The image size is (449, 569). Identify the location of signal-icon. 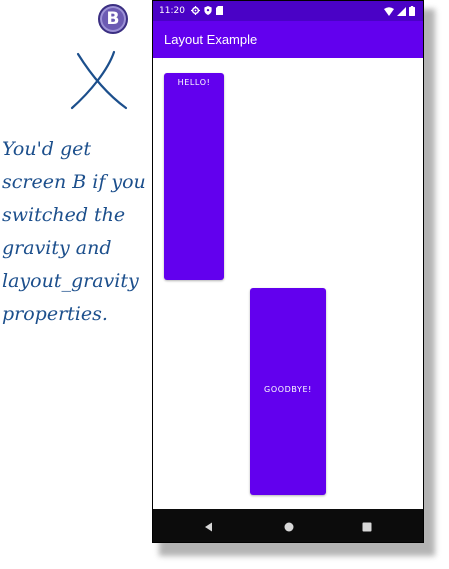
(401, 11).